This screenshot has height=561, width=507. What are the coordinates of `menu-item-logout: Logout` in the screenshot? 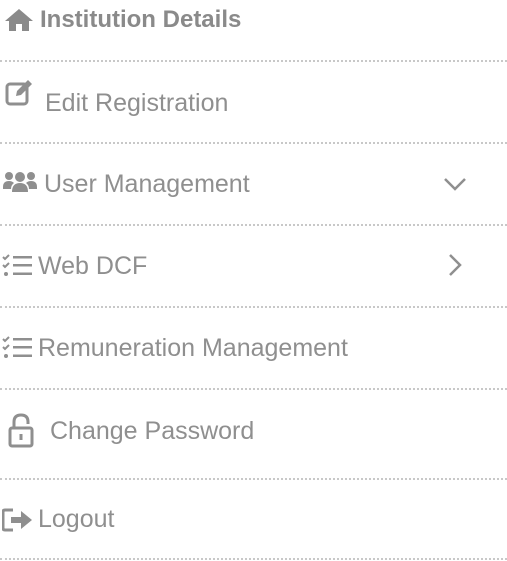 It's located at (253, 520).